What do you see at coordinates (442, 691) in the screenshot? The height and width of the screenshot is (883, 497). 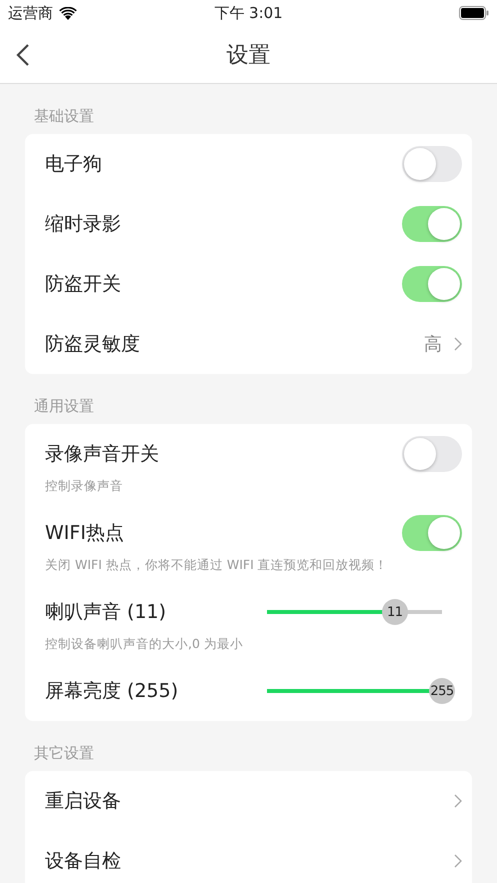 I see `slider-thumb: 255` at bounding box center [442, 691].